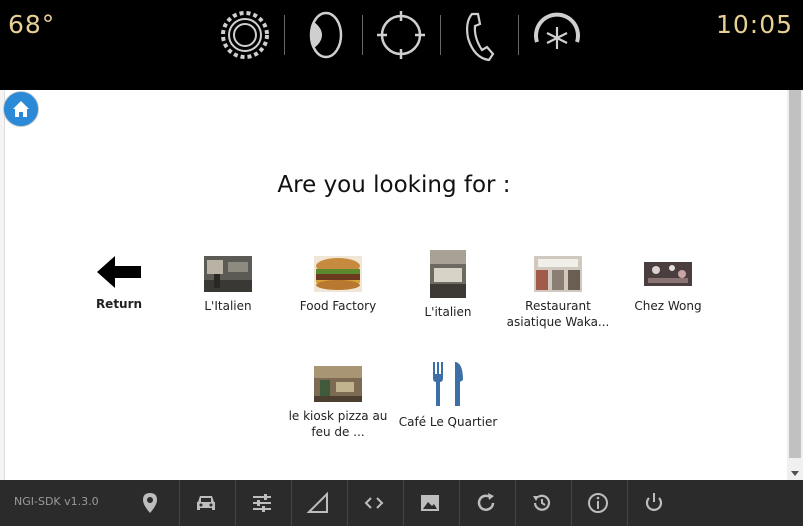 This screenshot has width=803, height=526. I want to click on return-button: Return, so click(119, 283).